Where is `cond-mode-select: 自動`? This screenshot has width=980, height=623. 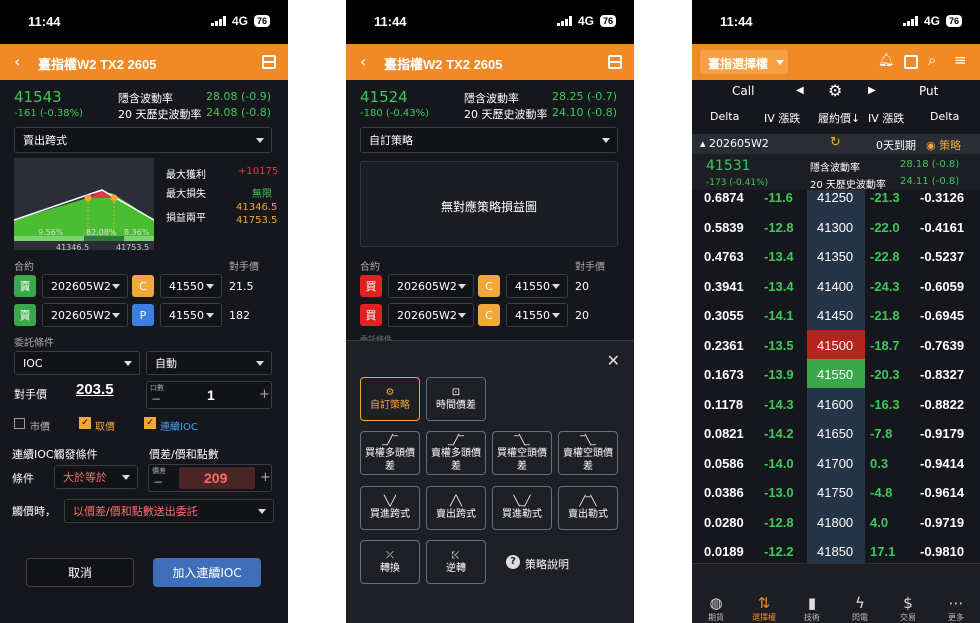 cond-mode-select: 自動 is located at coordinates (209, 363).